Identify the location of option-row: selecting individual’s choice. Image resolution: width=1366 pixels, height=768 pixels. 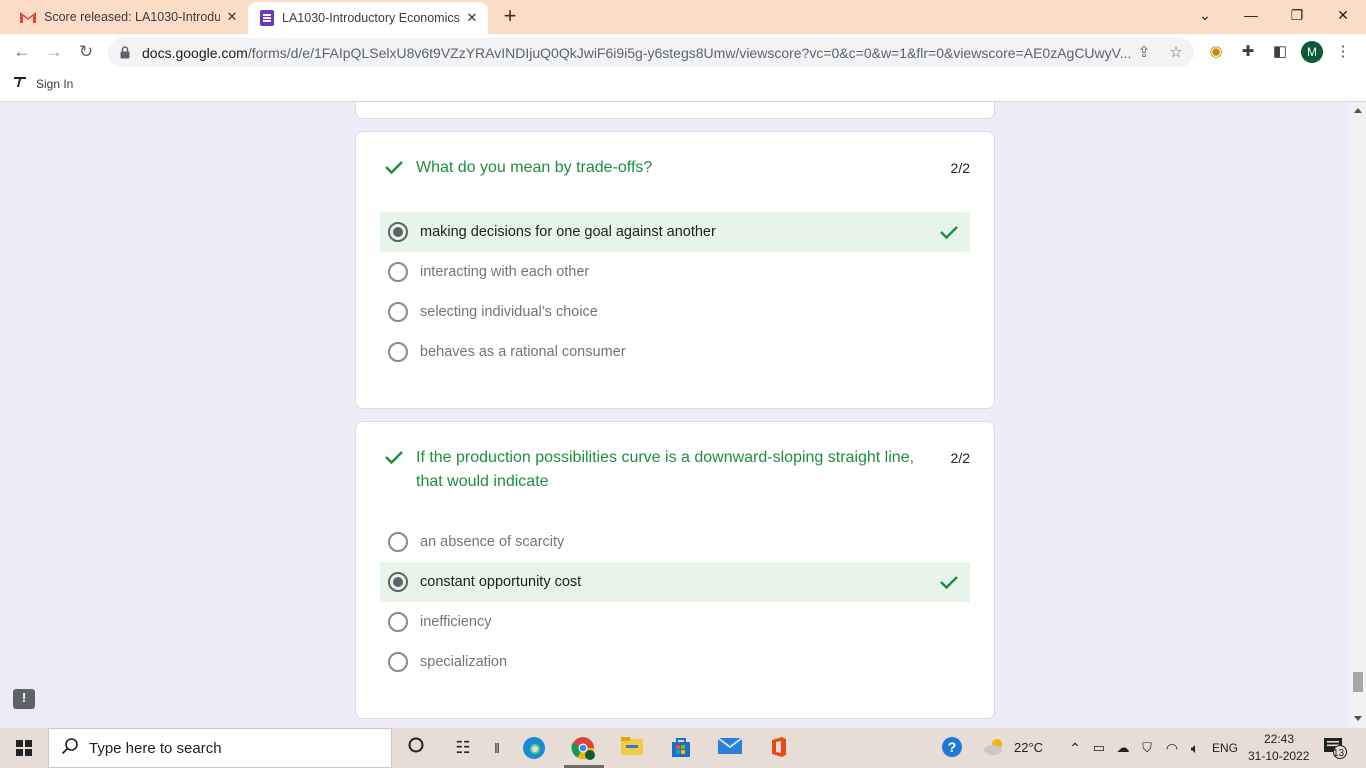
(675, 312).